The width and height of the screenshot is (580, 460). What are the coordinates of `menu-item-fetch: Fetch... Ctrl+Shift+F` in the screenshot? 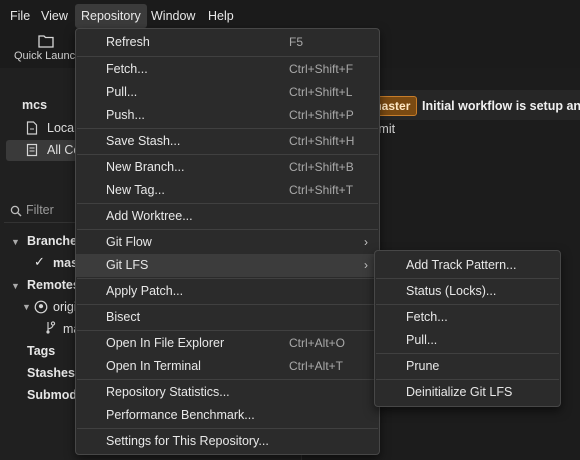 It's located at (227, 69).